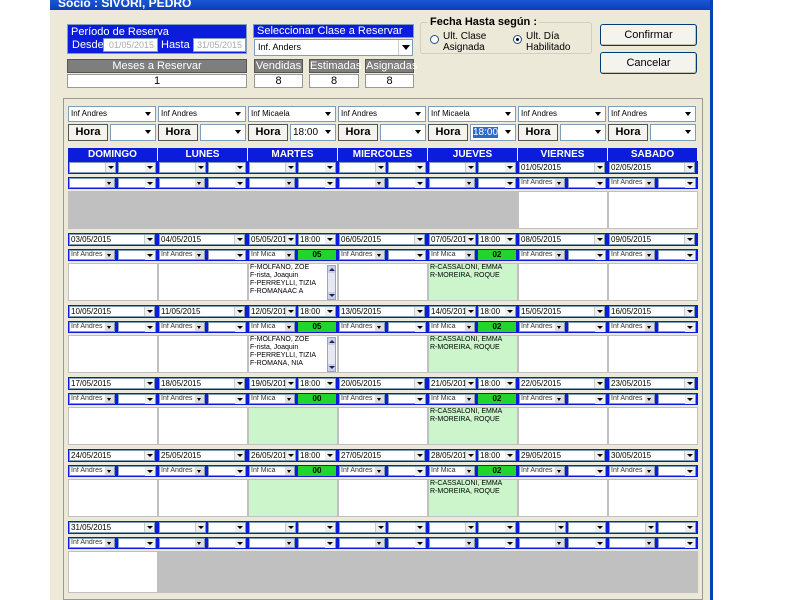 This screenshot has height=600, width=800. Describe the element at coordinates (333, 47) in the screenshot. I see `clase-select: Inf. Anders` at that location.